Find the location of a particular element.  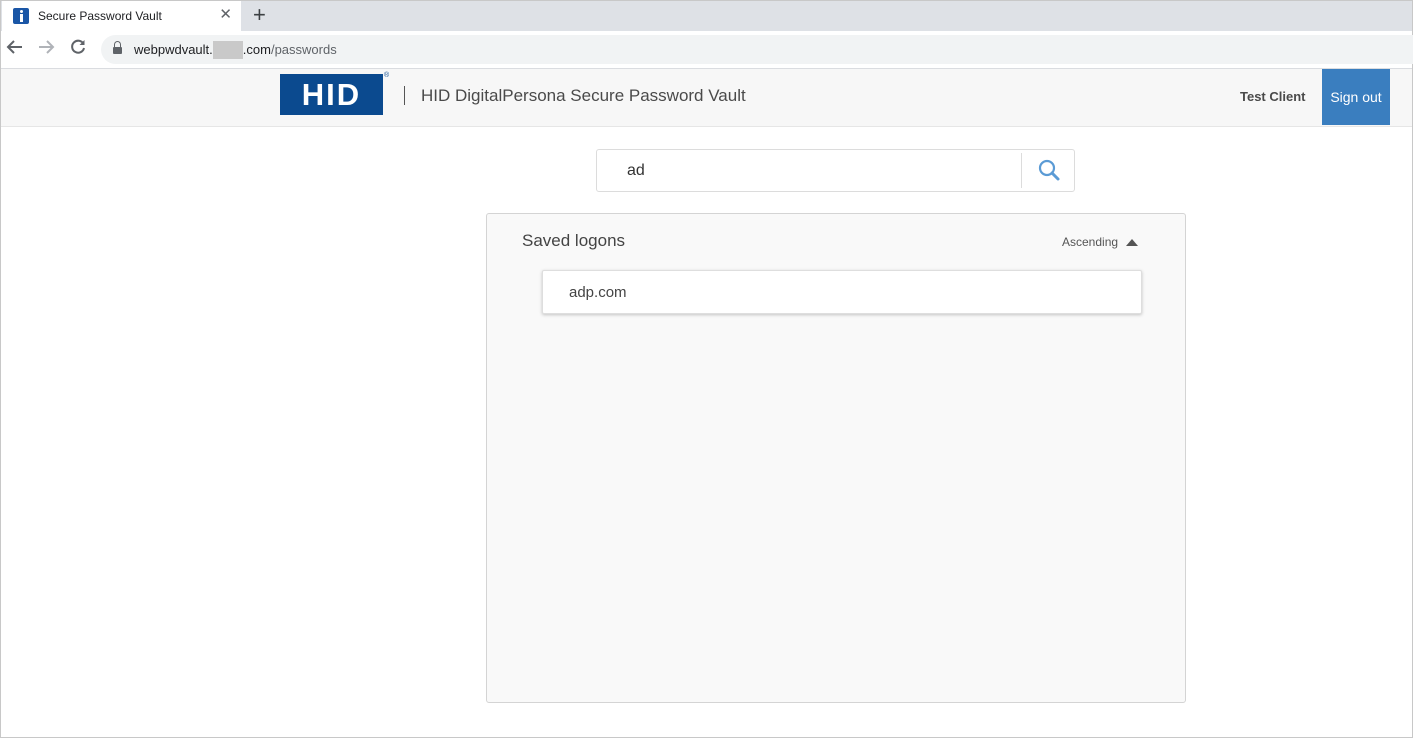

forward-arrow-icon is located at coordinates (46, 49).